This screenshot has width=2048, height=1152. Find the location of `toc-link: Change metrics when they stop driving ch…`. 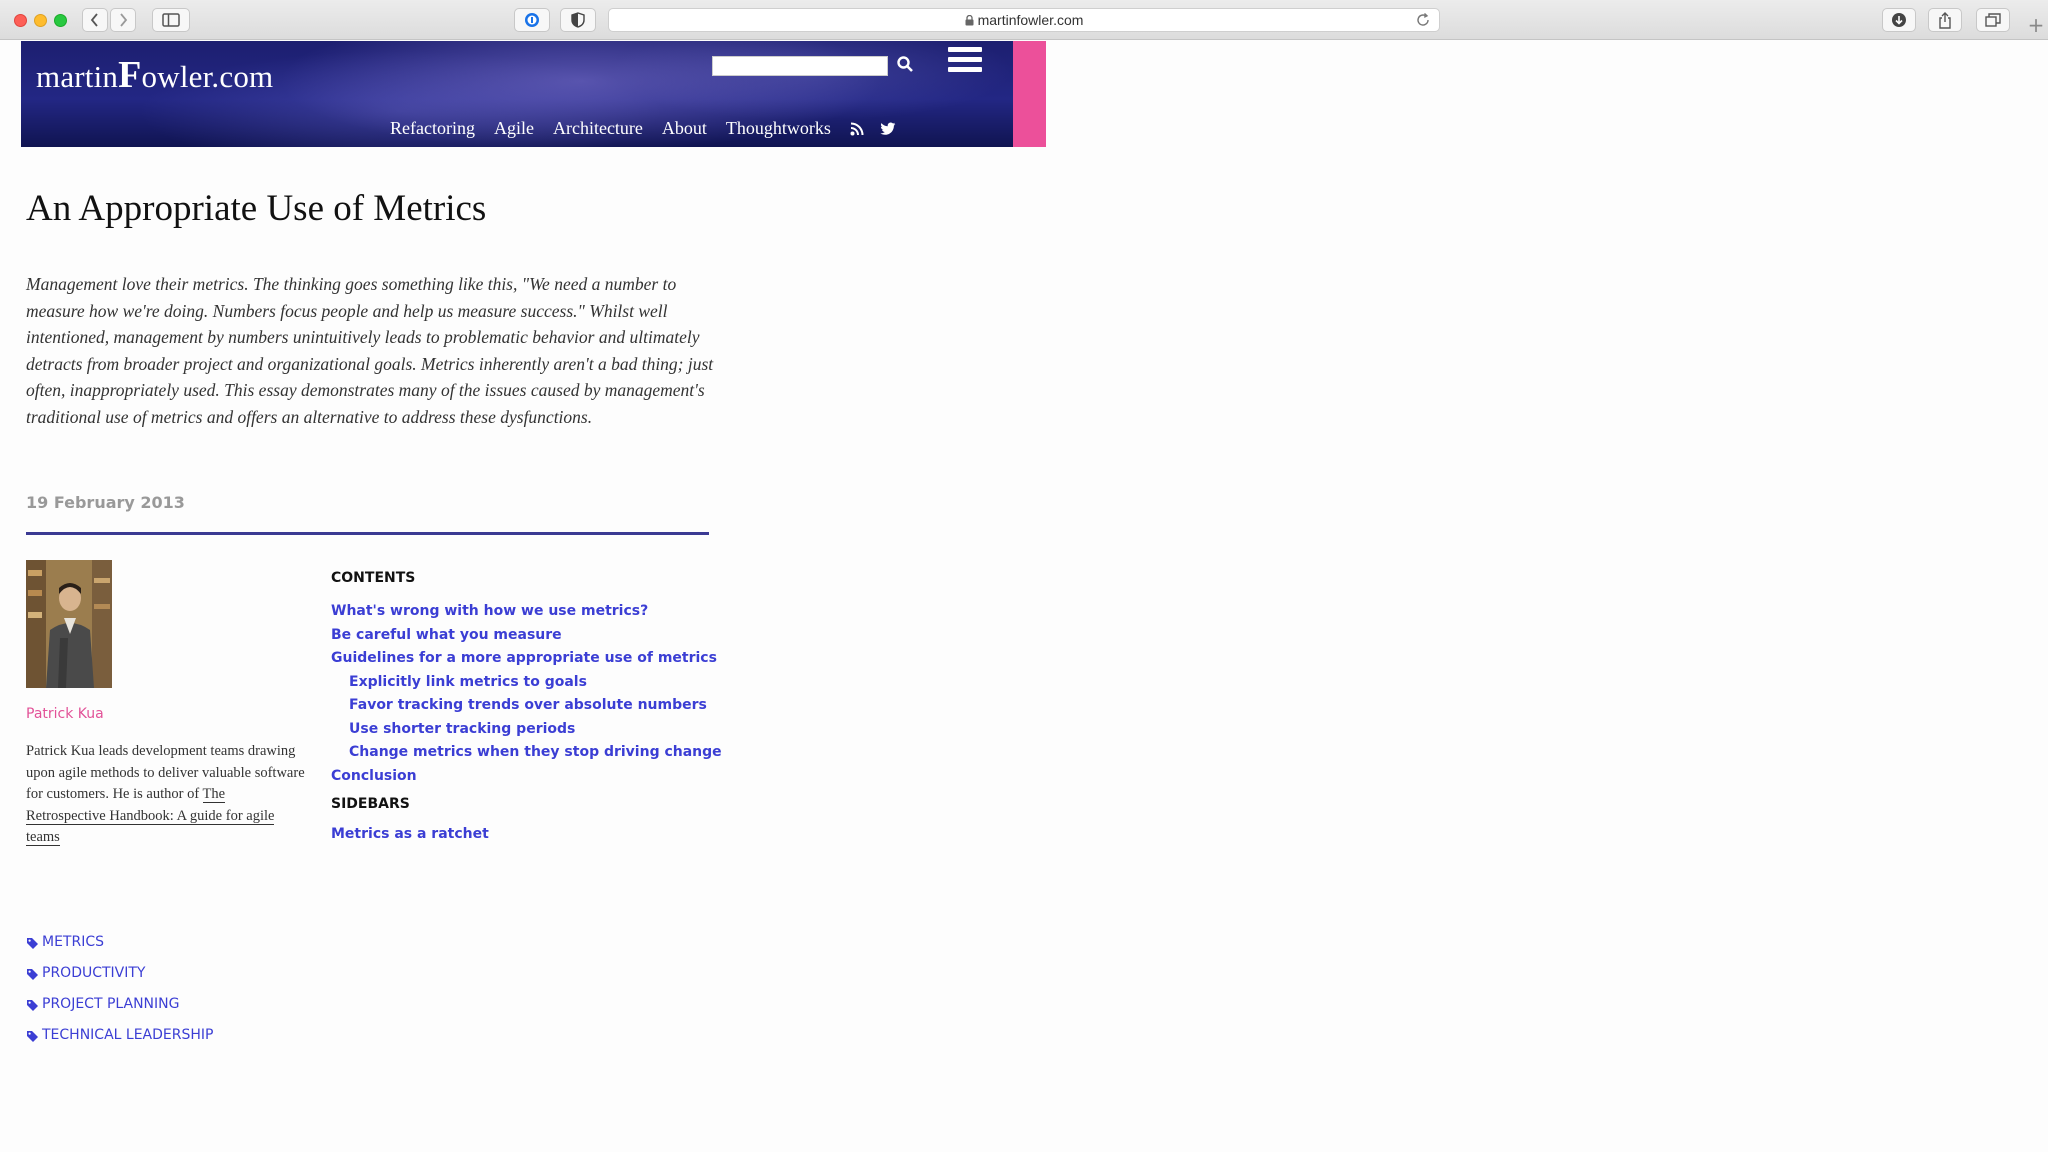

toc-link: Change metrics when they stop driving ch… is located at coordinates (535, 752).